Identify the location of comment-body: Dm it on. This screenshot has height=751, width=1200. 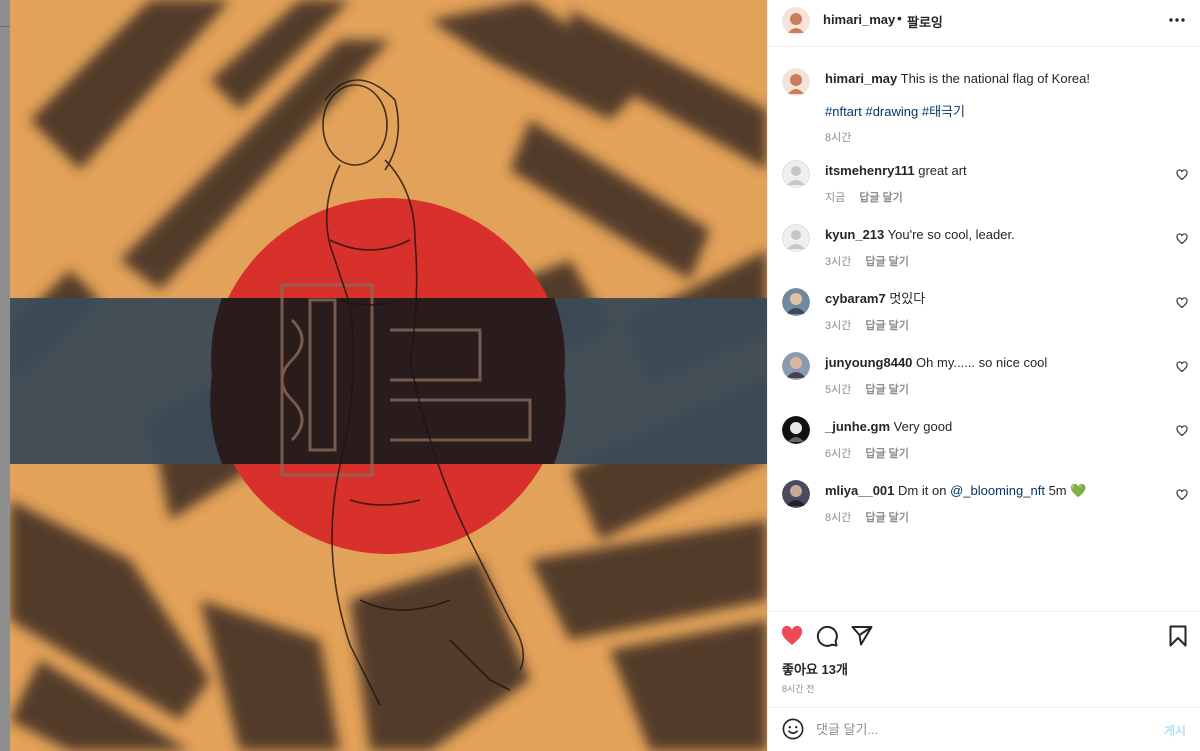
(922, 490).